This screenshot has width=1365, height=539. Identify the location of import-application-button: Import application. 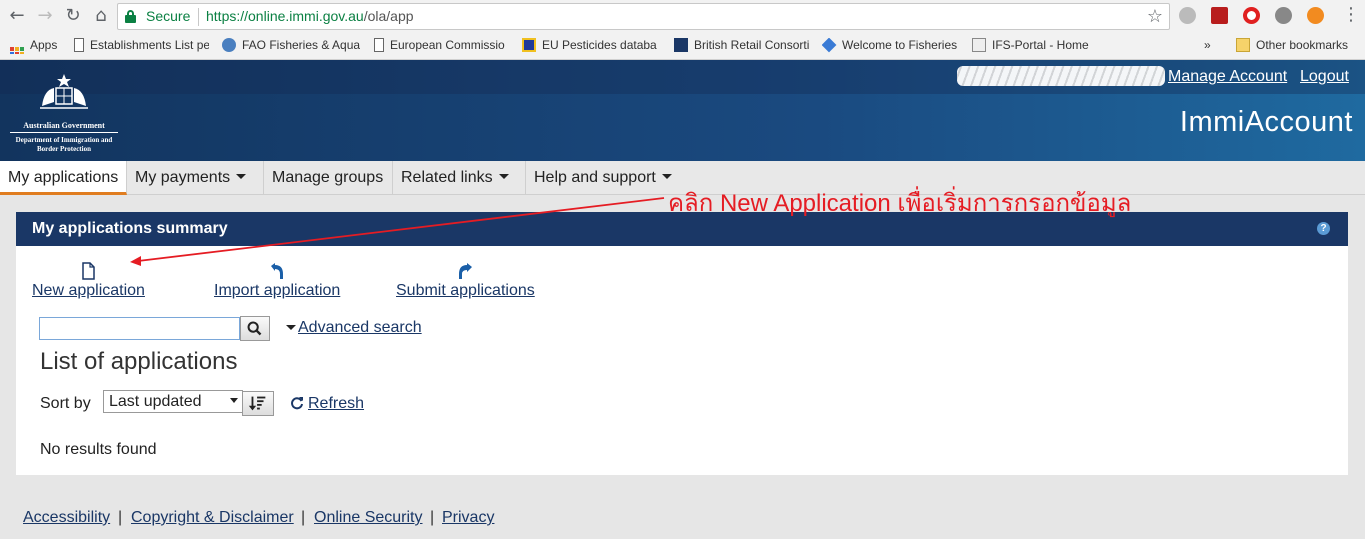
(277, 281).